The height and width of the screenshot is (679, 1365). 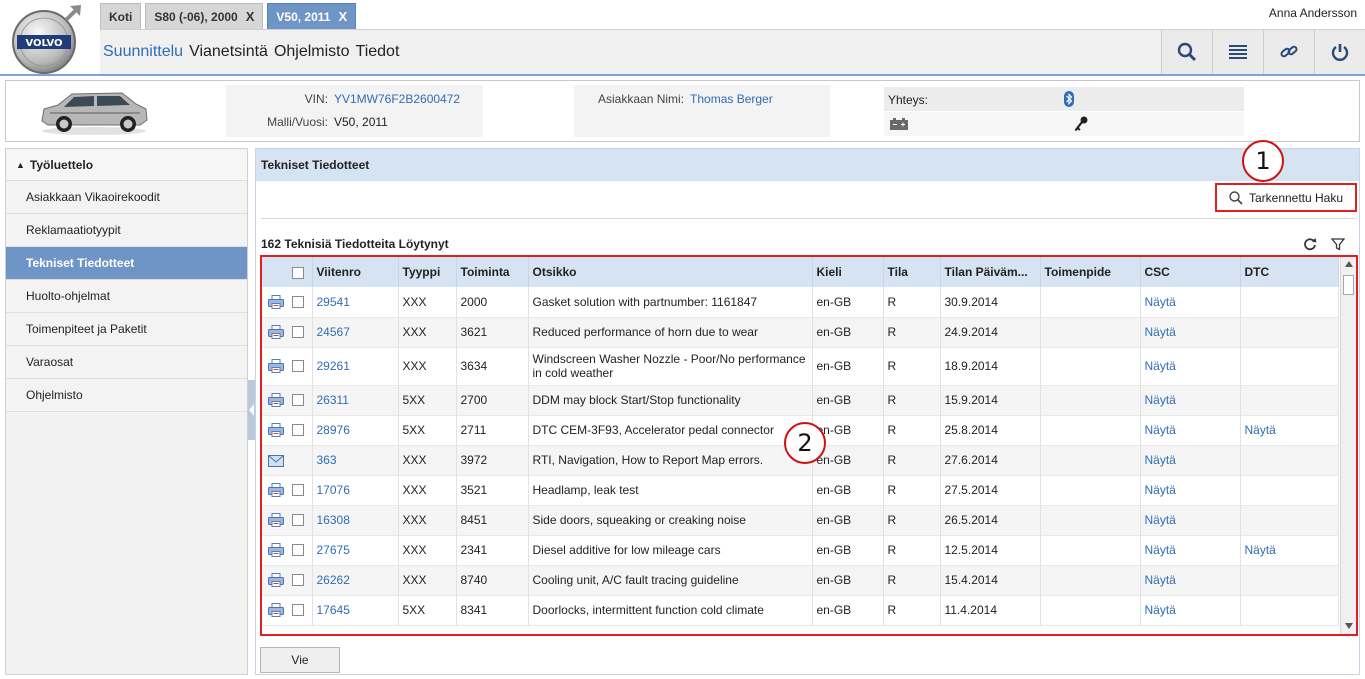 I want to click on vin-value: YV1MW76F2B2600472, so click(x=397, y=99).